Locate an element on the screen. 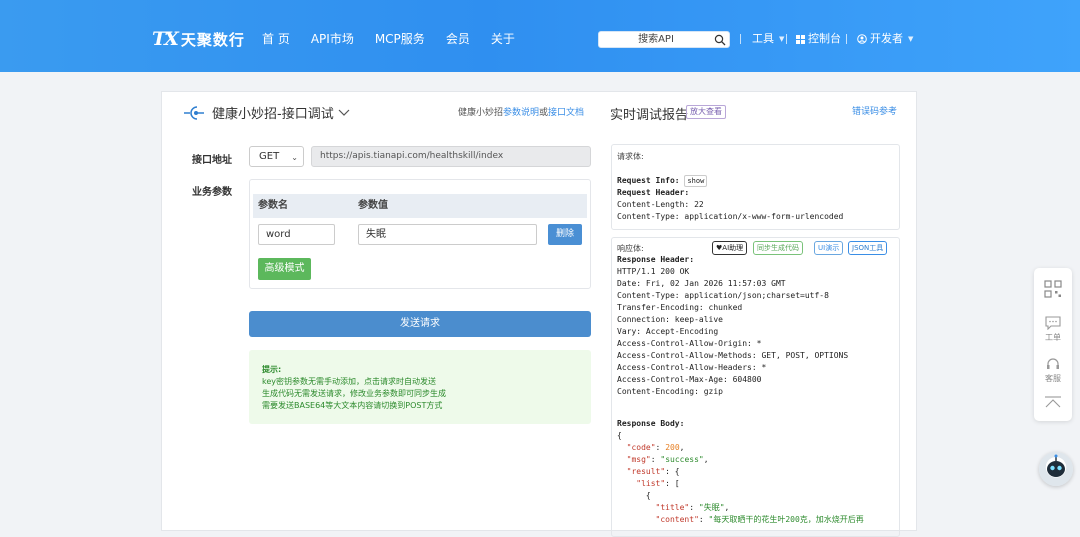 The height and width of the screenshot is (537, 1080). user-icon is located at coordinates (862, 39).